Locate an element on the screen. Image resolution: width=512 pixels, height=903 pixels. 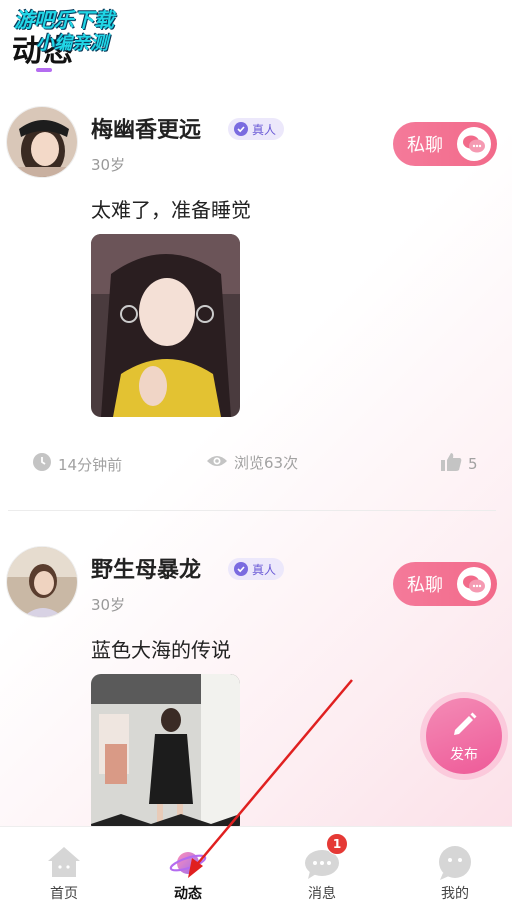
nav-label-moments: 动态 is located at coordinates (188, 894).